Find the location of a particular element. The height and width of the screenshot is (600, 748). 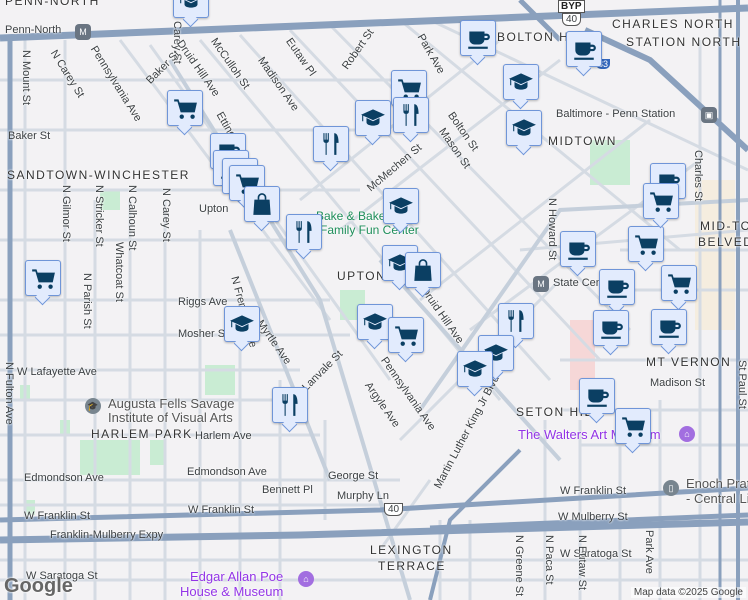

label-mid-town: MID-TOWN is located at coordinates (724, 226).